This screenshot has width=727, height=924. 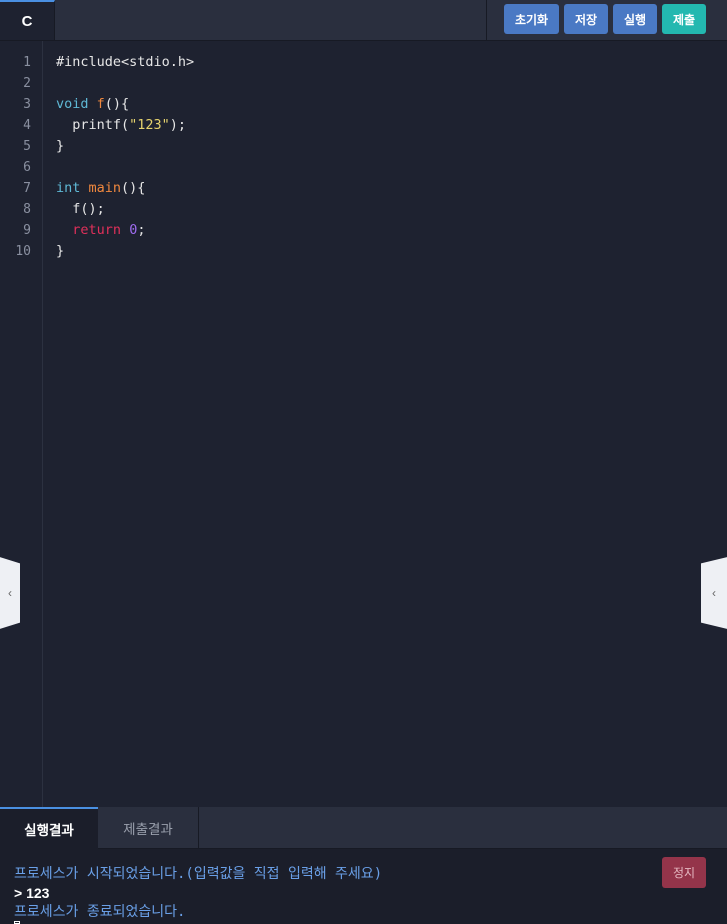 I want to click on function-name-token: main, so click(x=105, y=188).